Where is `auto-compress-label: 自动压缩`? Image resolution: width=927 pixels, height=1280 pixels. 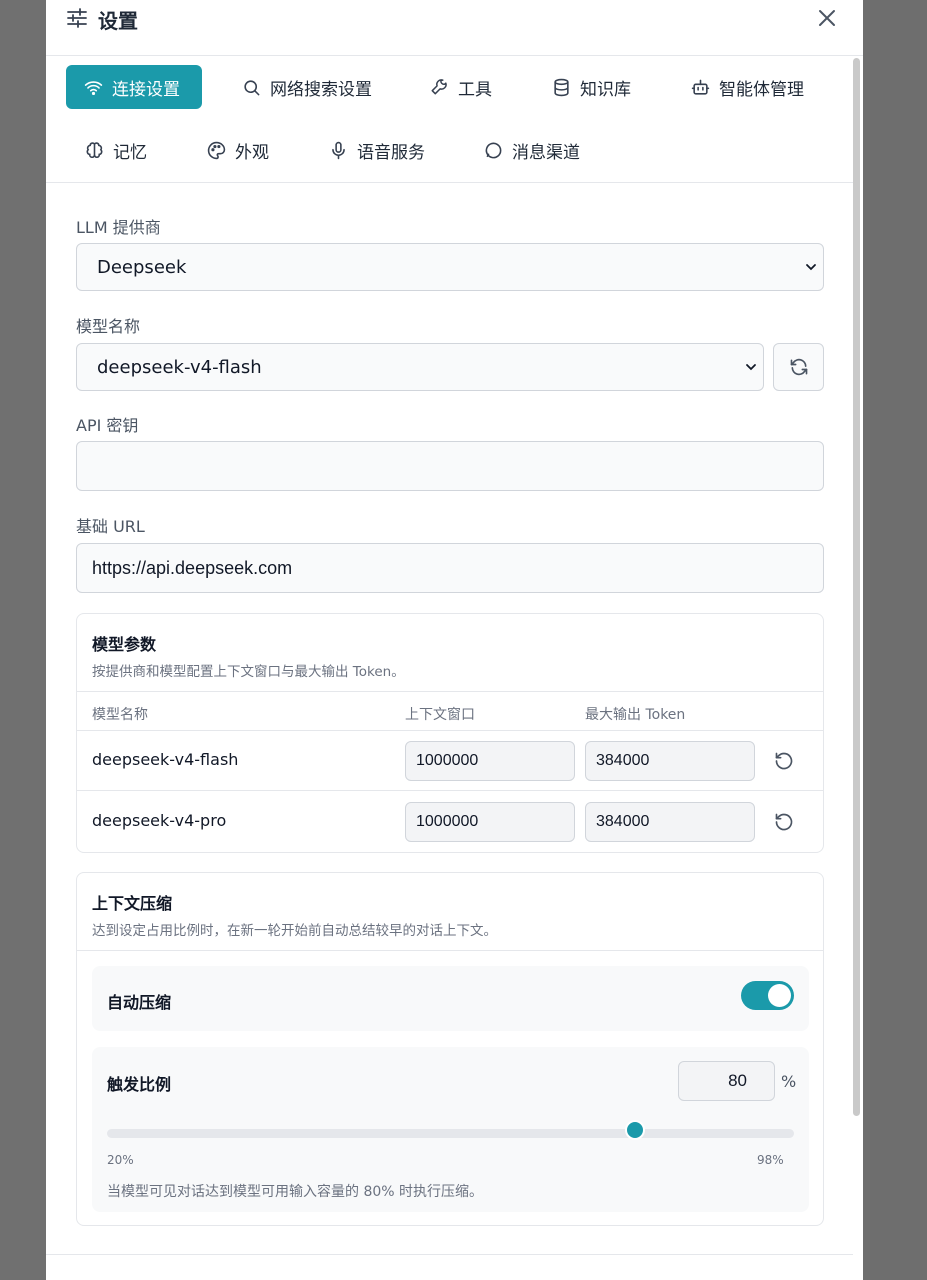 auto-compress-label: 自动压缩 is located at coordinates (139, 1002).